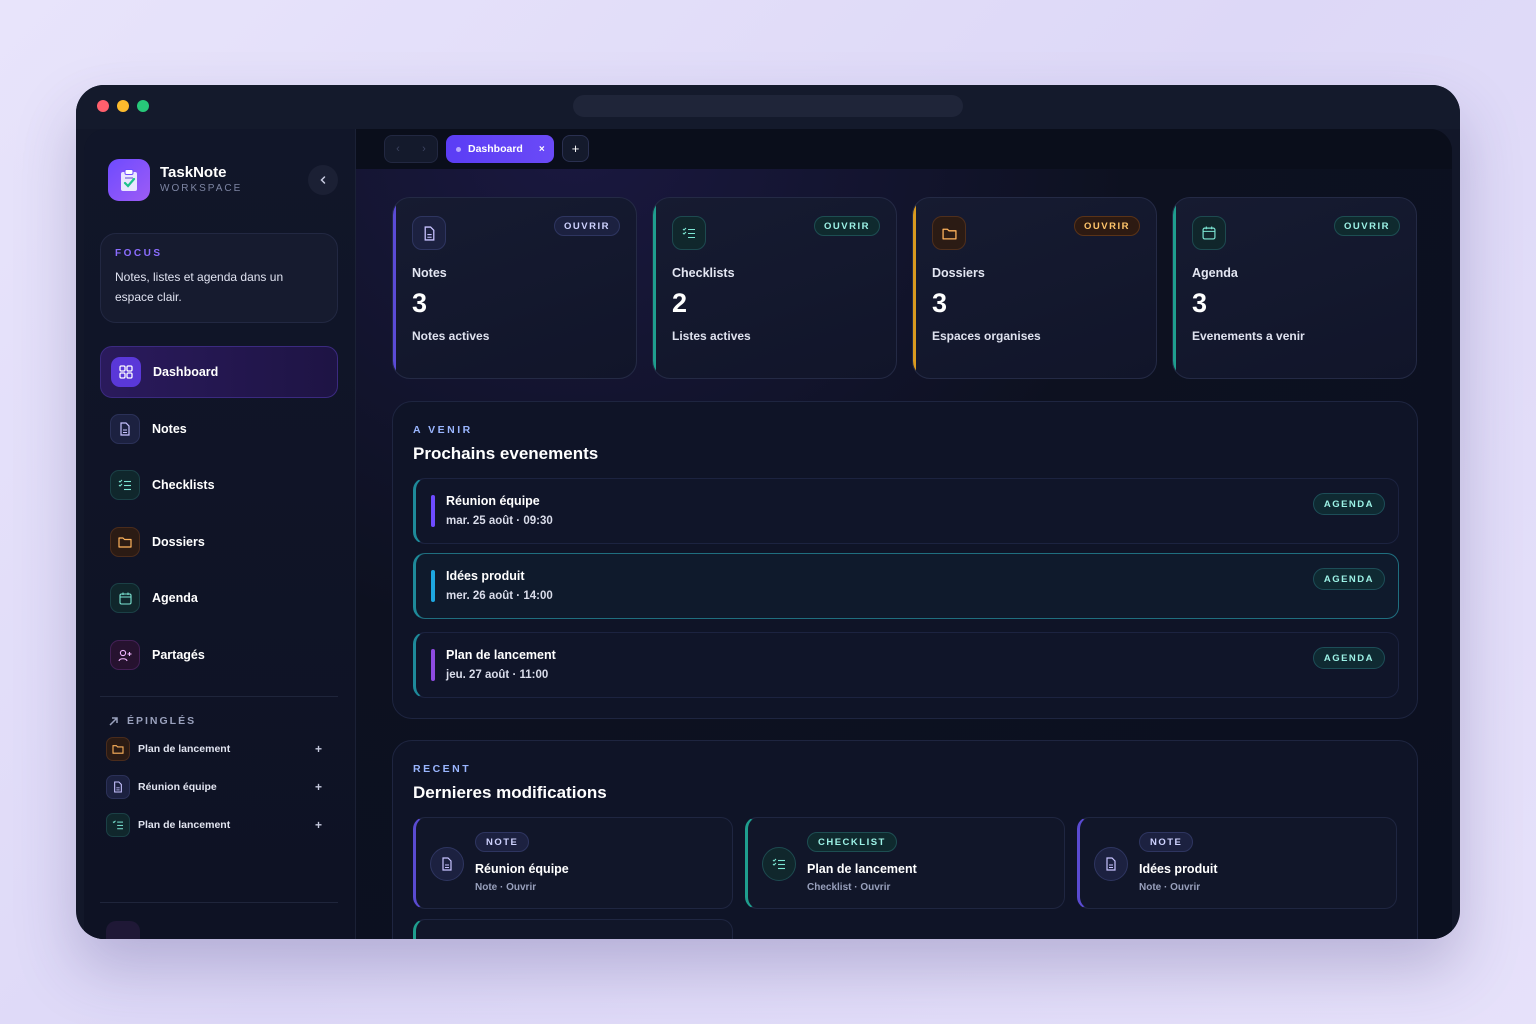 The image size is (1536, 1024). What do you see at coordinates (429, 273) in the screenshot?
I see `stat-label: Notes` at bounding box center [429, 273].